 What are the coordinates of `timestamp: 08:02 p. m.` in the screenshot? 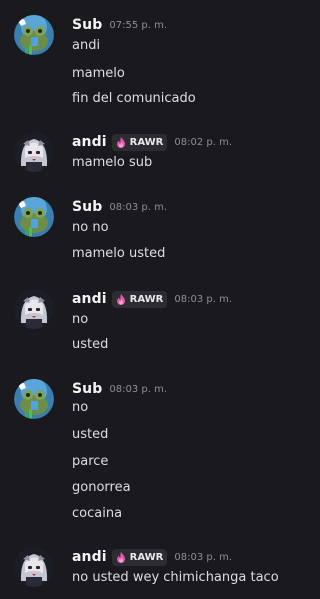 It's located at (203, 142).